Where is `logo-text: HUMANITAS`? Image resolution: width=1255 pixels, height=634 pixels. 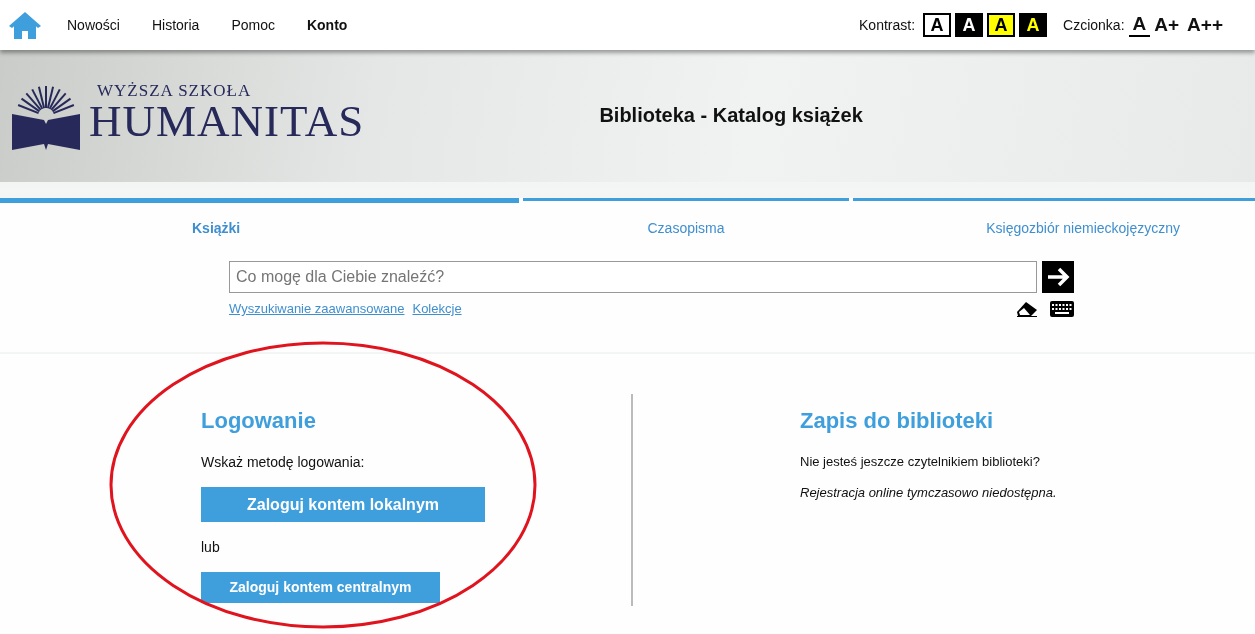 logo-text: HUMANITAS is located at coordinates (227, 121).